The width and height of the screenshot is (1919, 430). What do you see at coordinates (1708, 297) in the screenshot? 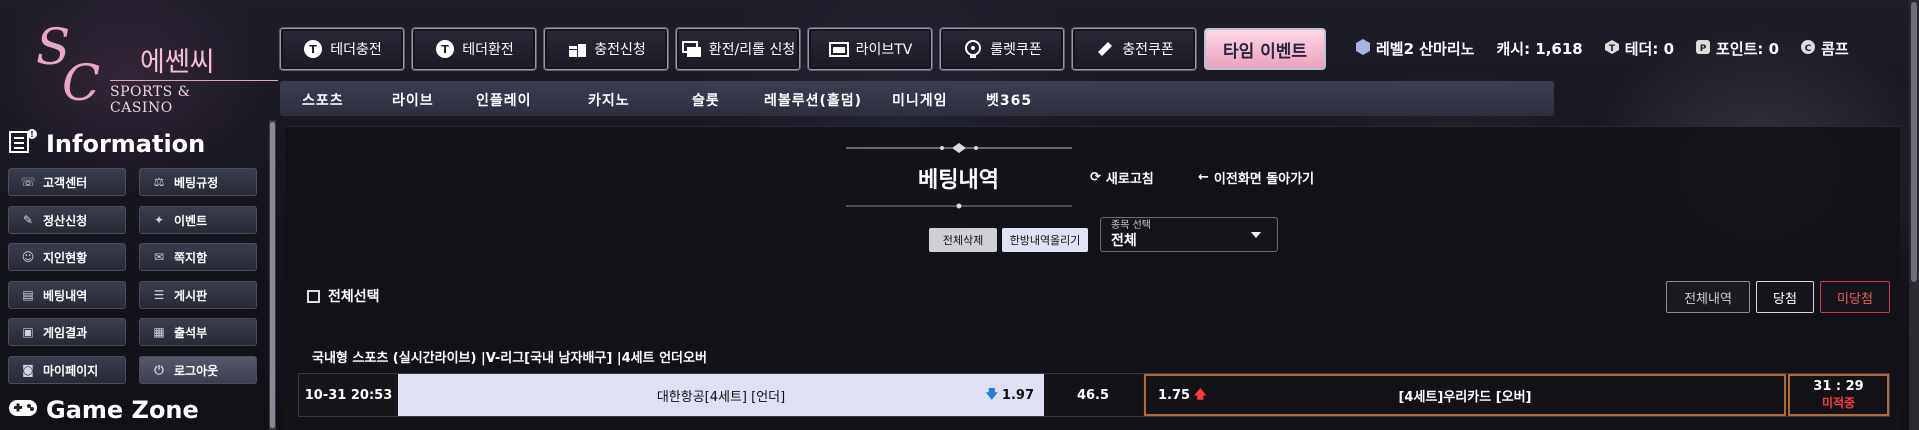
I see `filter-all-button: 전체내역` at bounding box center [1708, 297].